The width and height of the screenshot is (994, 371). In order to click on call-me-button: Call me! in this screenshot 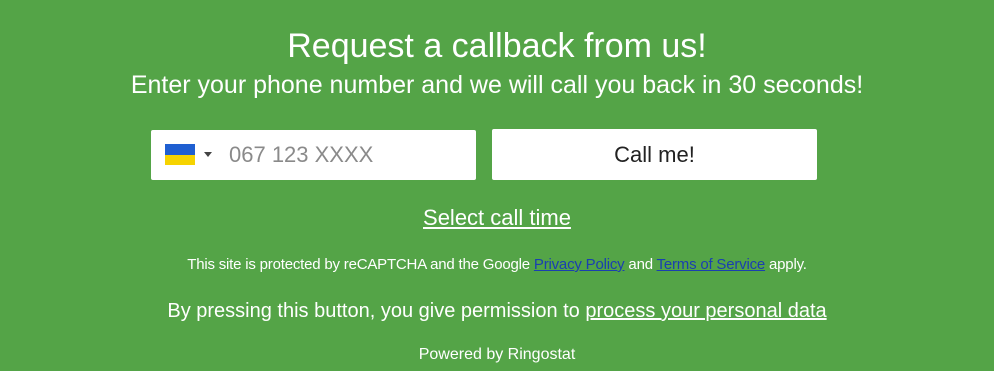, I will do `click(654, 154)`.